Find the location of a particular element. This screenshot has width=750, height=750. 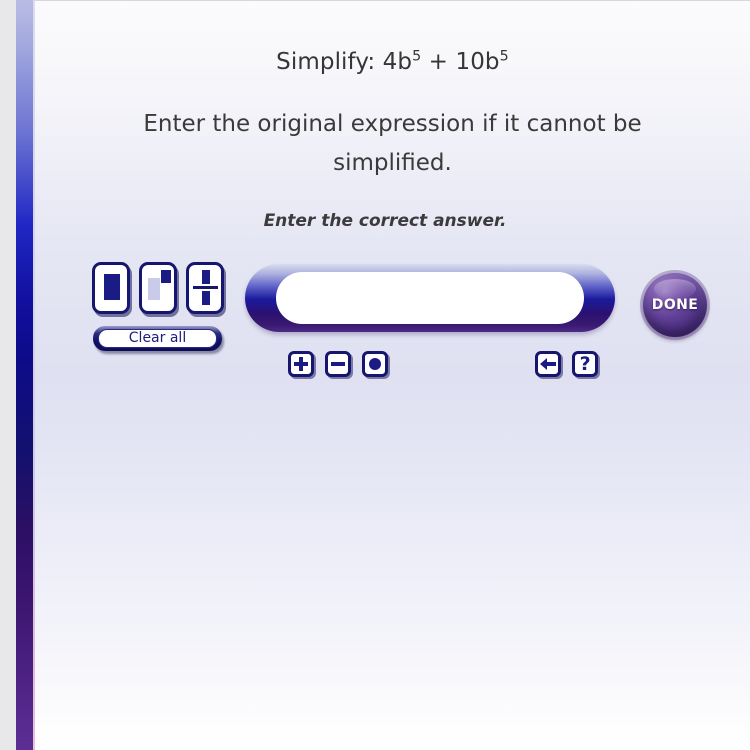

fraction-denominator-icon is located at coordinates (206, 298).